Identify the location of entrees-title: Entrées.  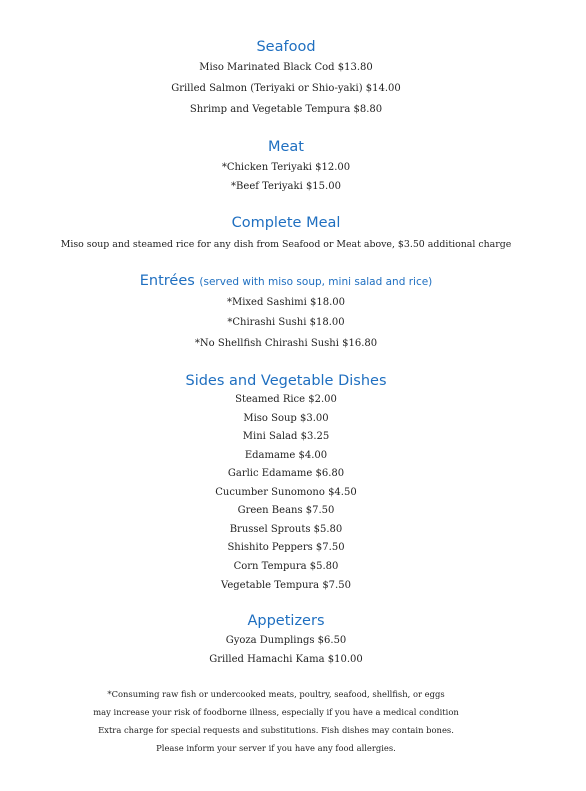
(167, 281).